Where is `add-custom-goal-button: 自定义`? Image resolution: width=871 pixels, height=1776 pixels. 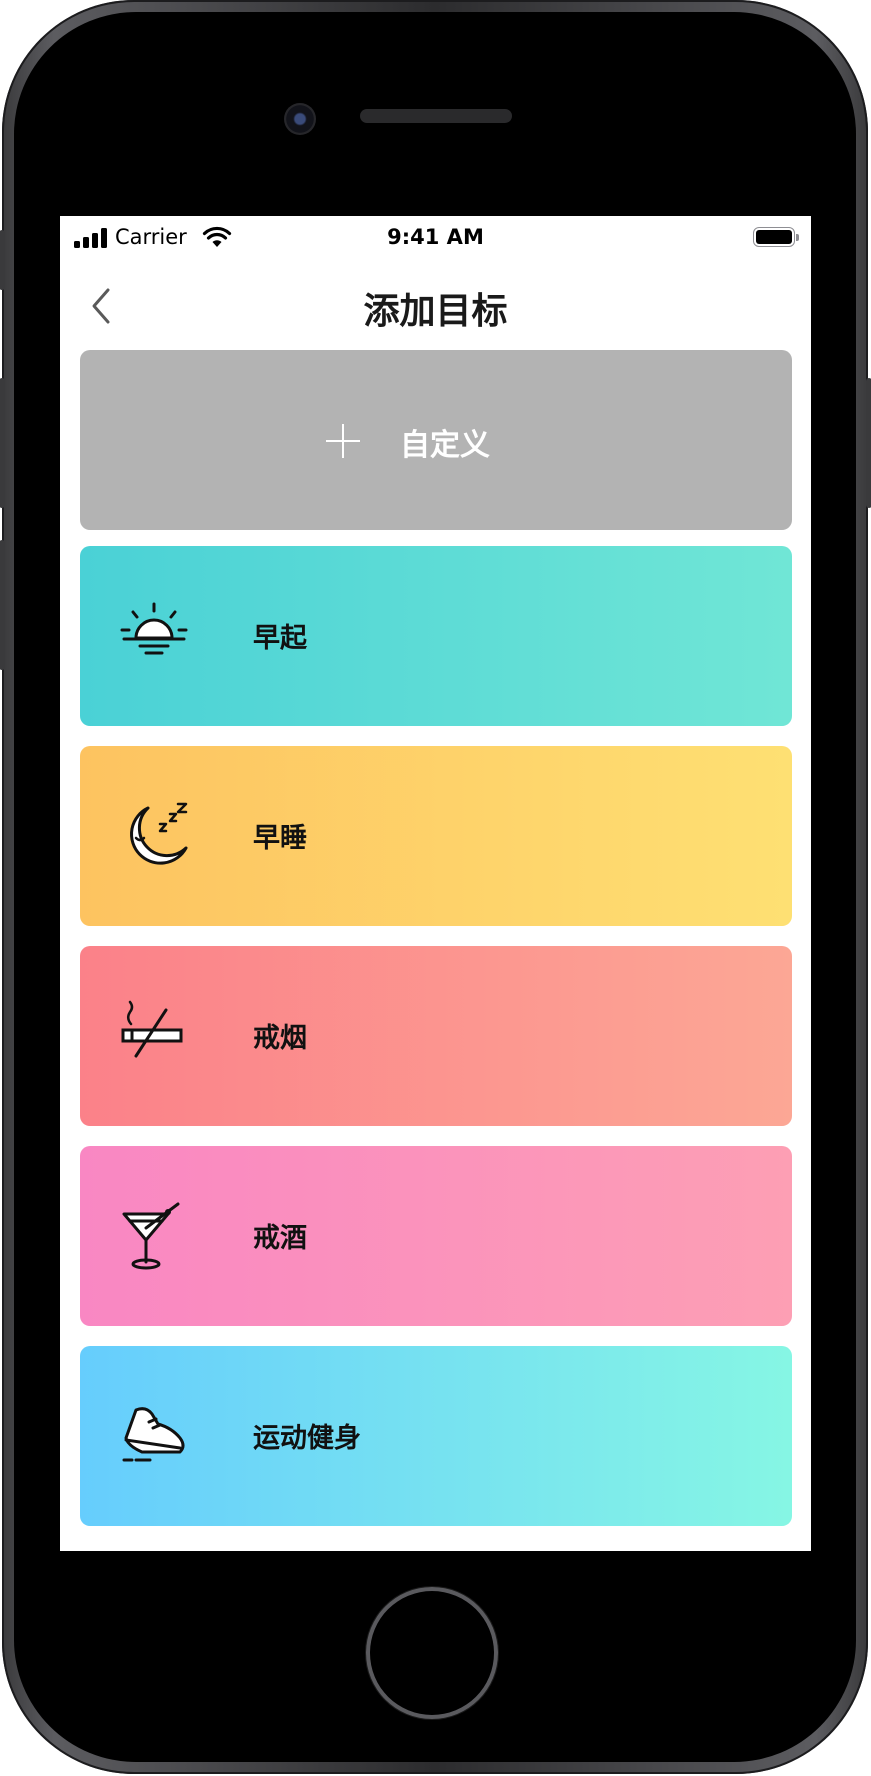
add-custom-goal-button: 自定义 is located at coordinates (436, 440).